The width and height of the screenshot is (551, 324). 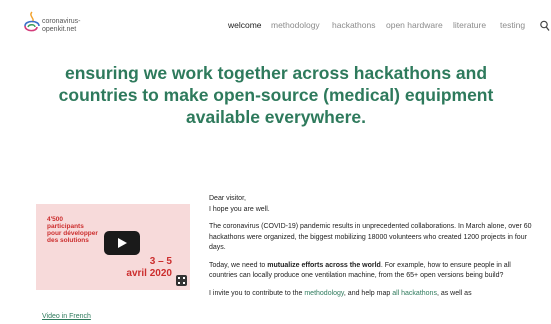 What do you see at coordinates (160, 261) in the screenshot?
I see `video-date-line-1: 3 – 5` at bounding box center [160, 261].